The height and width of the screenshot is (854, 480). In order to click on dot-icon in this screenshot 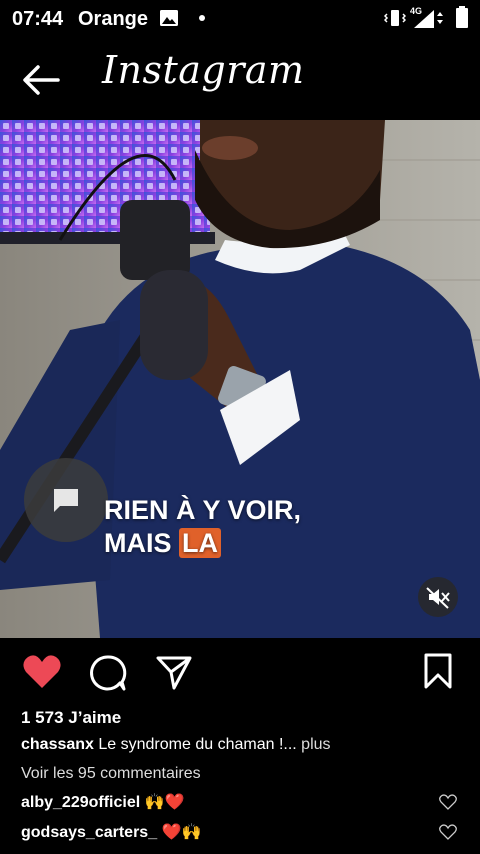, I will do `click(202, 18)`.